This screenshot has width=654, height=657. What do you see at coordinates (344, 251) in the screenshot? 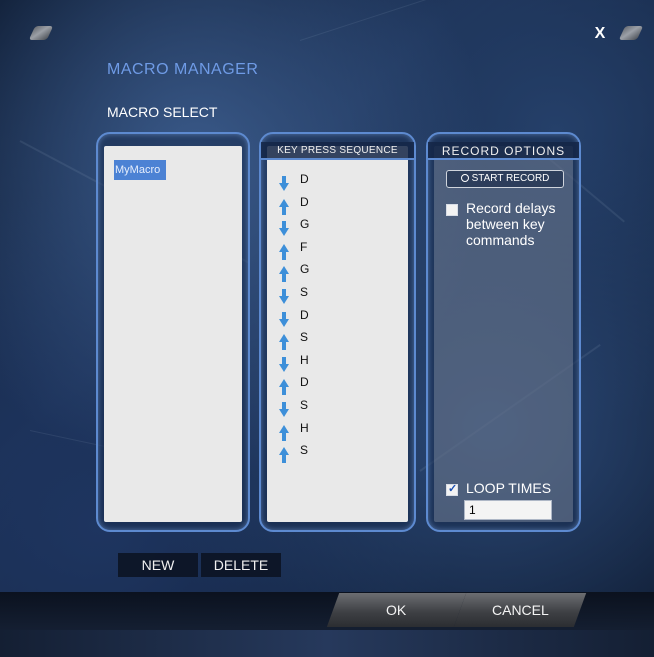
I see `key-event-row: F` at bounding box center [344, 251].